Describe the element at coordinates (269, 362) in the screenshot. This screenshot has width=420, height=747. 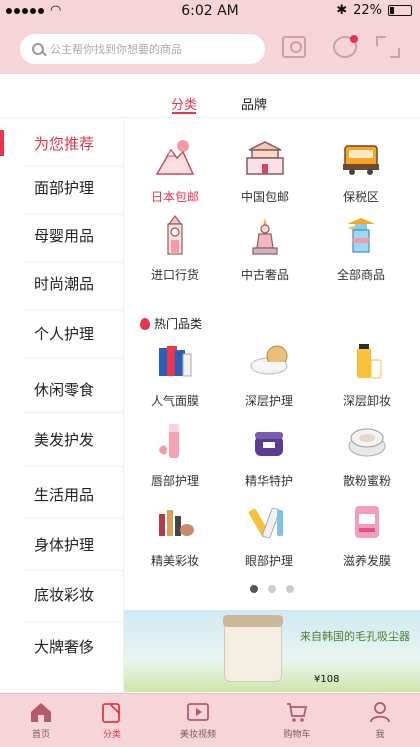
I see `cream-jar-product-icon` at that location.